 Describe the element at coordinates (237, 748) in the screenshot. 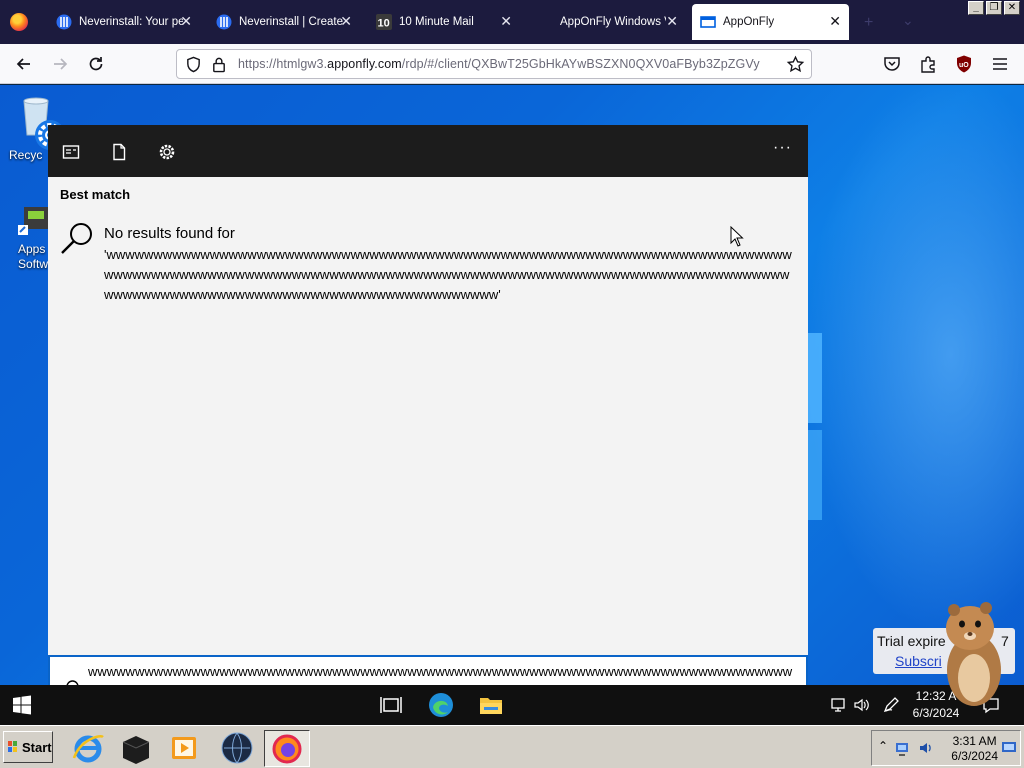

I see `globe-network-icon` at that location.